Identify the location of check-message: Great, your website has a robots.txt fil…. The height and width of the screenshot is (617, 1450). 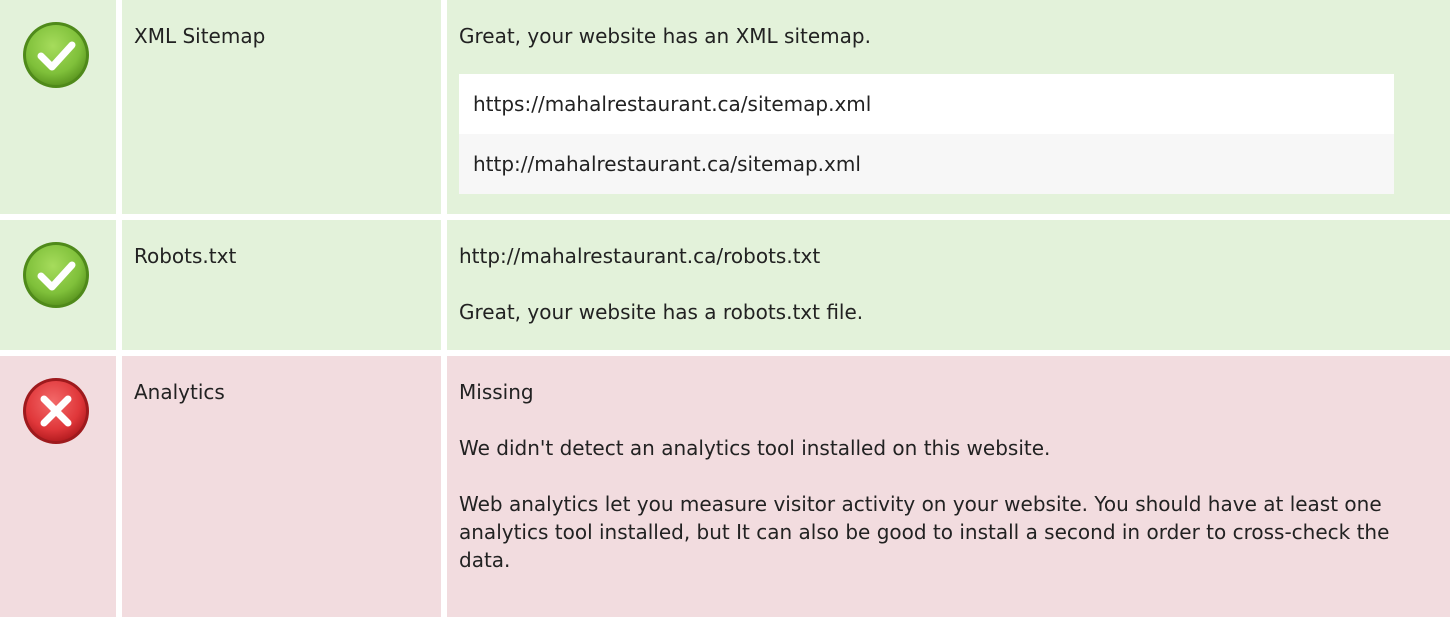
(661, 312).